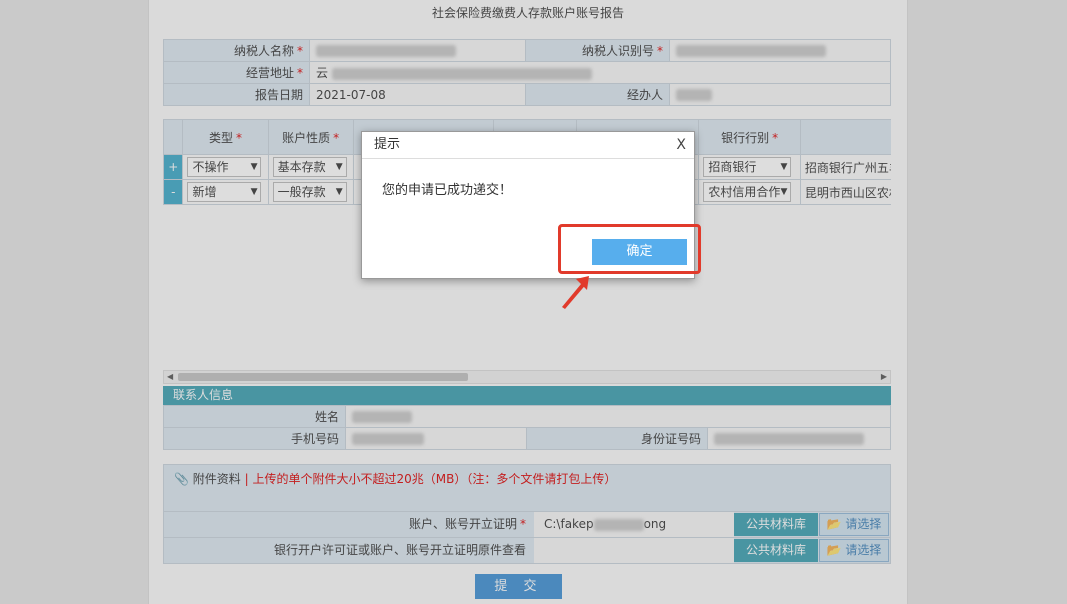 The height and width of the screenshot is (604, 1067). Describe the element at coordinates (387, 144) in the screenshot. I see `dialog-title: 提示` at that location.